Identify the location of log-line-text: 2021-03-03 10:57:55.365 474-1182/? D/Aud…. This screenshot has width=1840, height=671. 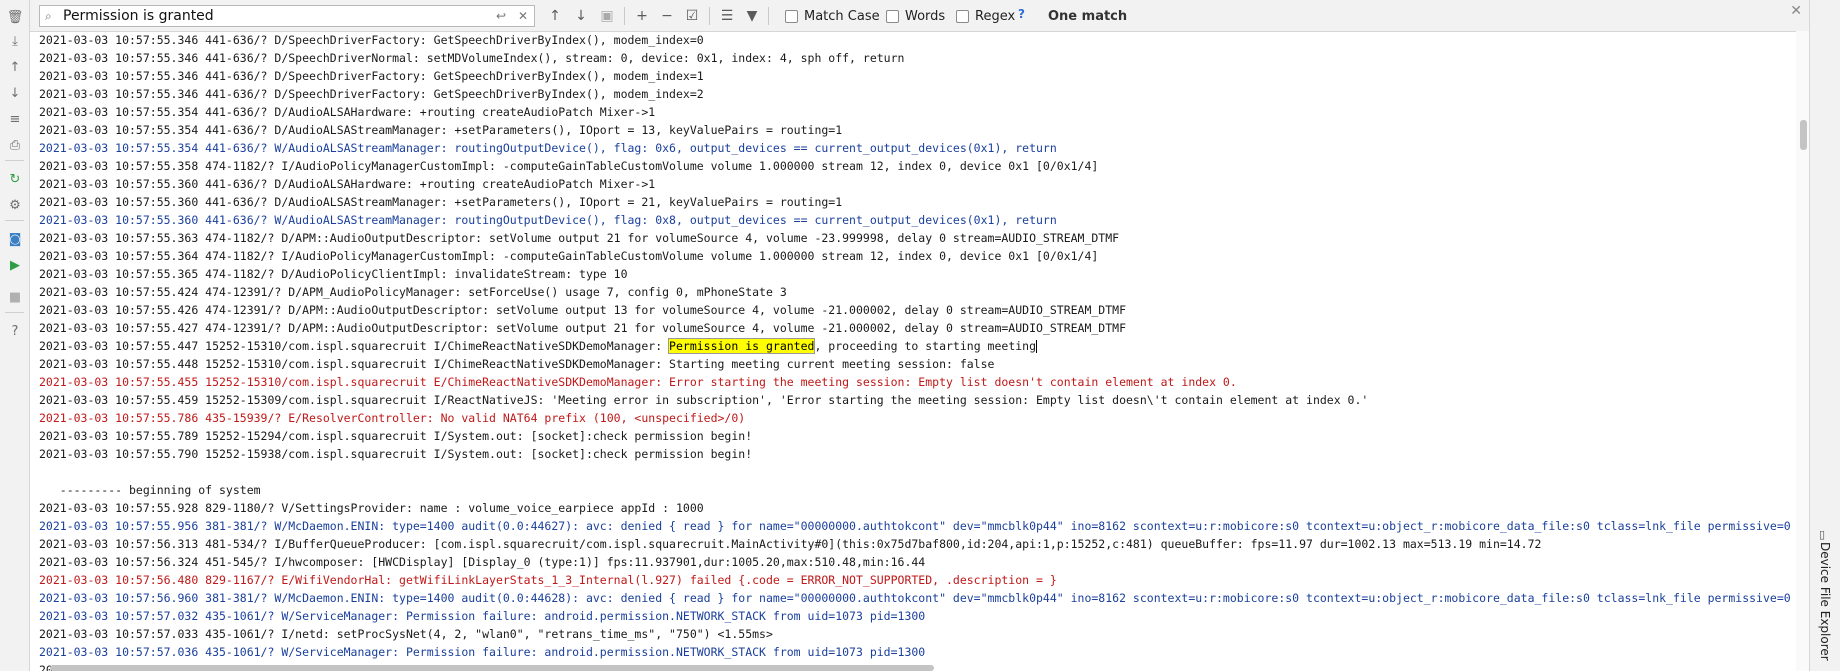
(333, 274).